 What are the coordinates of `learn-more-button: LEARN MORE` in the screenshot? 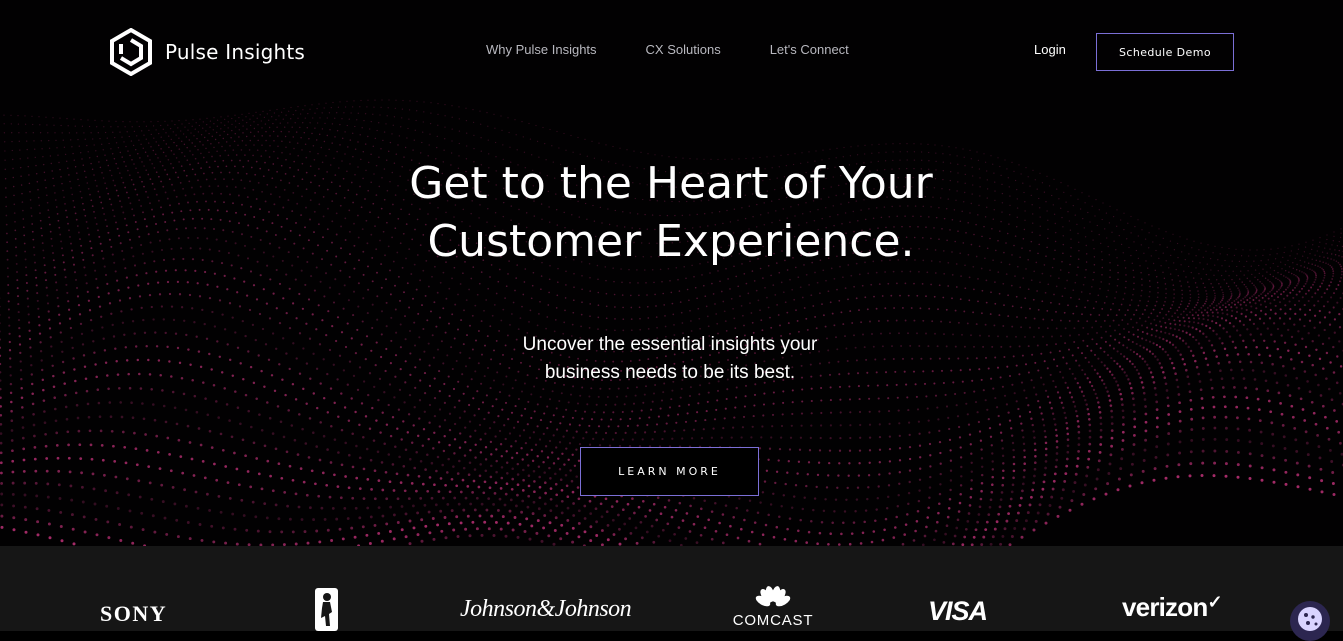 It's located at (669, 471).